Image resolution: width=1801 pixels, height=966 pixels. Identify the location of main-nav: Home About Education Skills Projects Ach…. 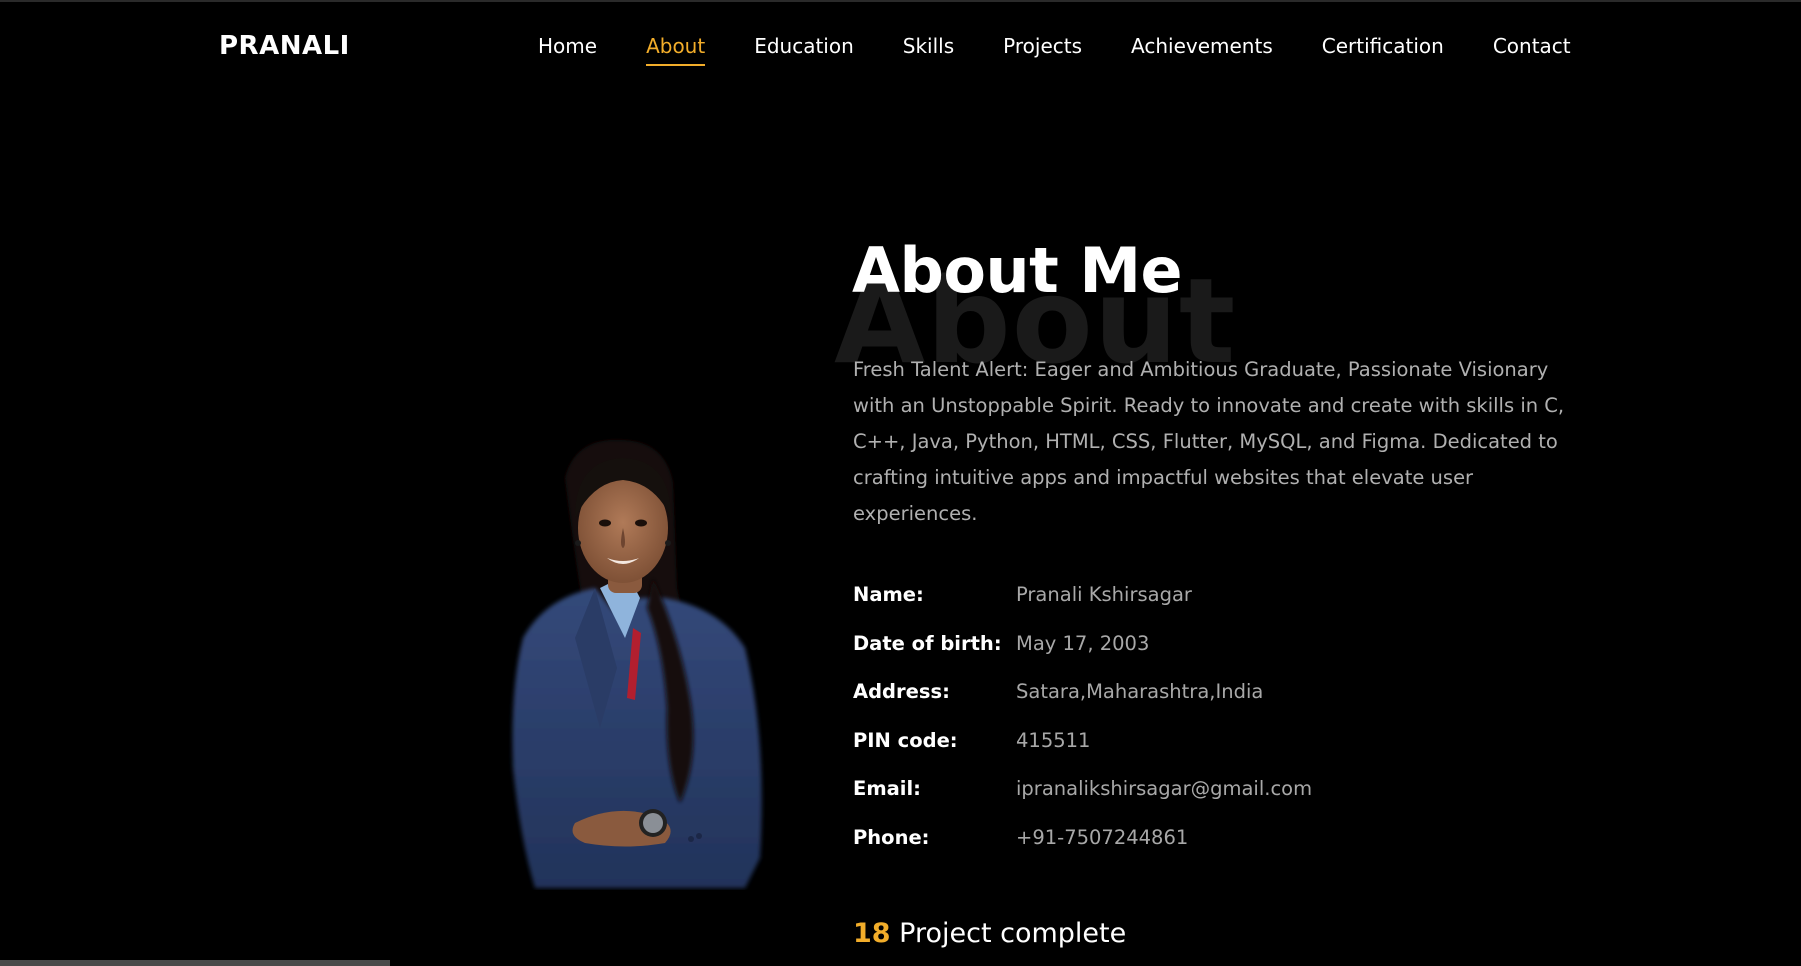
(1079, 50).